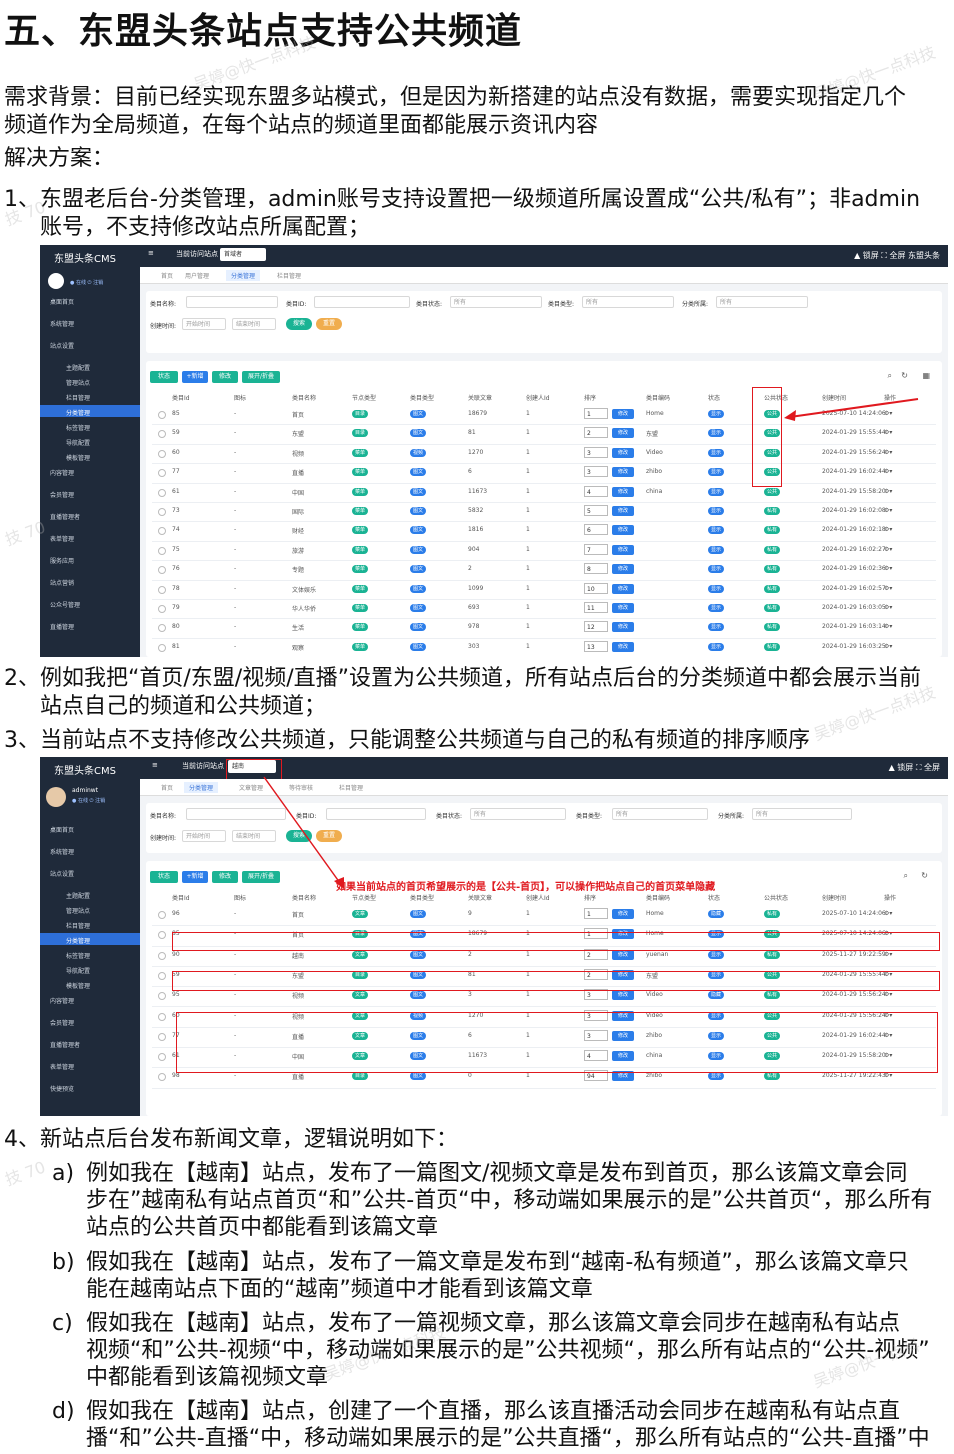 Image resolution: width=954 pixels, height=1454 pixels. What do you see at coordinates (518, 814) in the screenshot?
I see `filter-status-select-2: 所有` at bounding box center [518, 814].